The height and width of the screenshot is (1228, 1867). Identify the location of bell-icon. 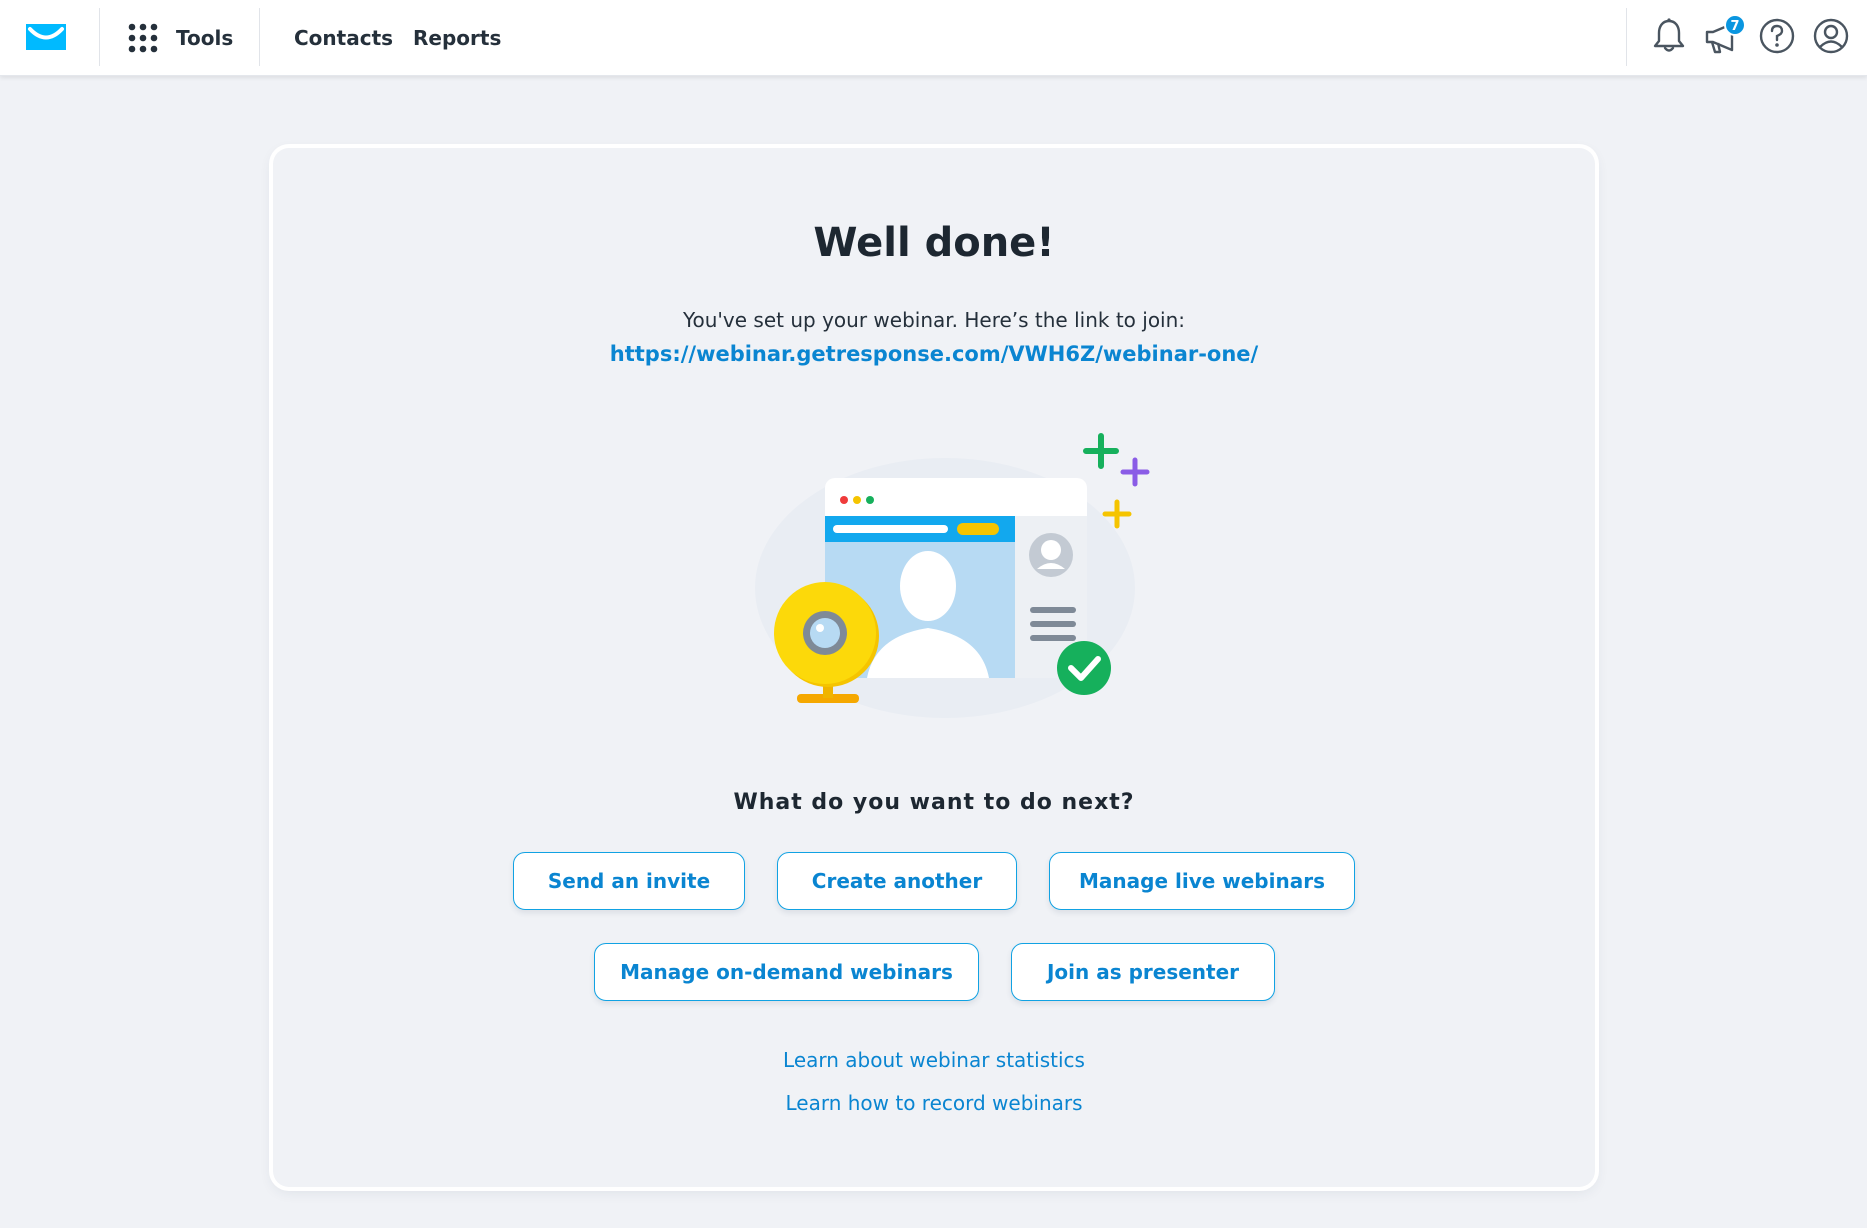
(1669, 36).